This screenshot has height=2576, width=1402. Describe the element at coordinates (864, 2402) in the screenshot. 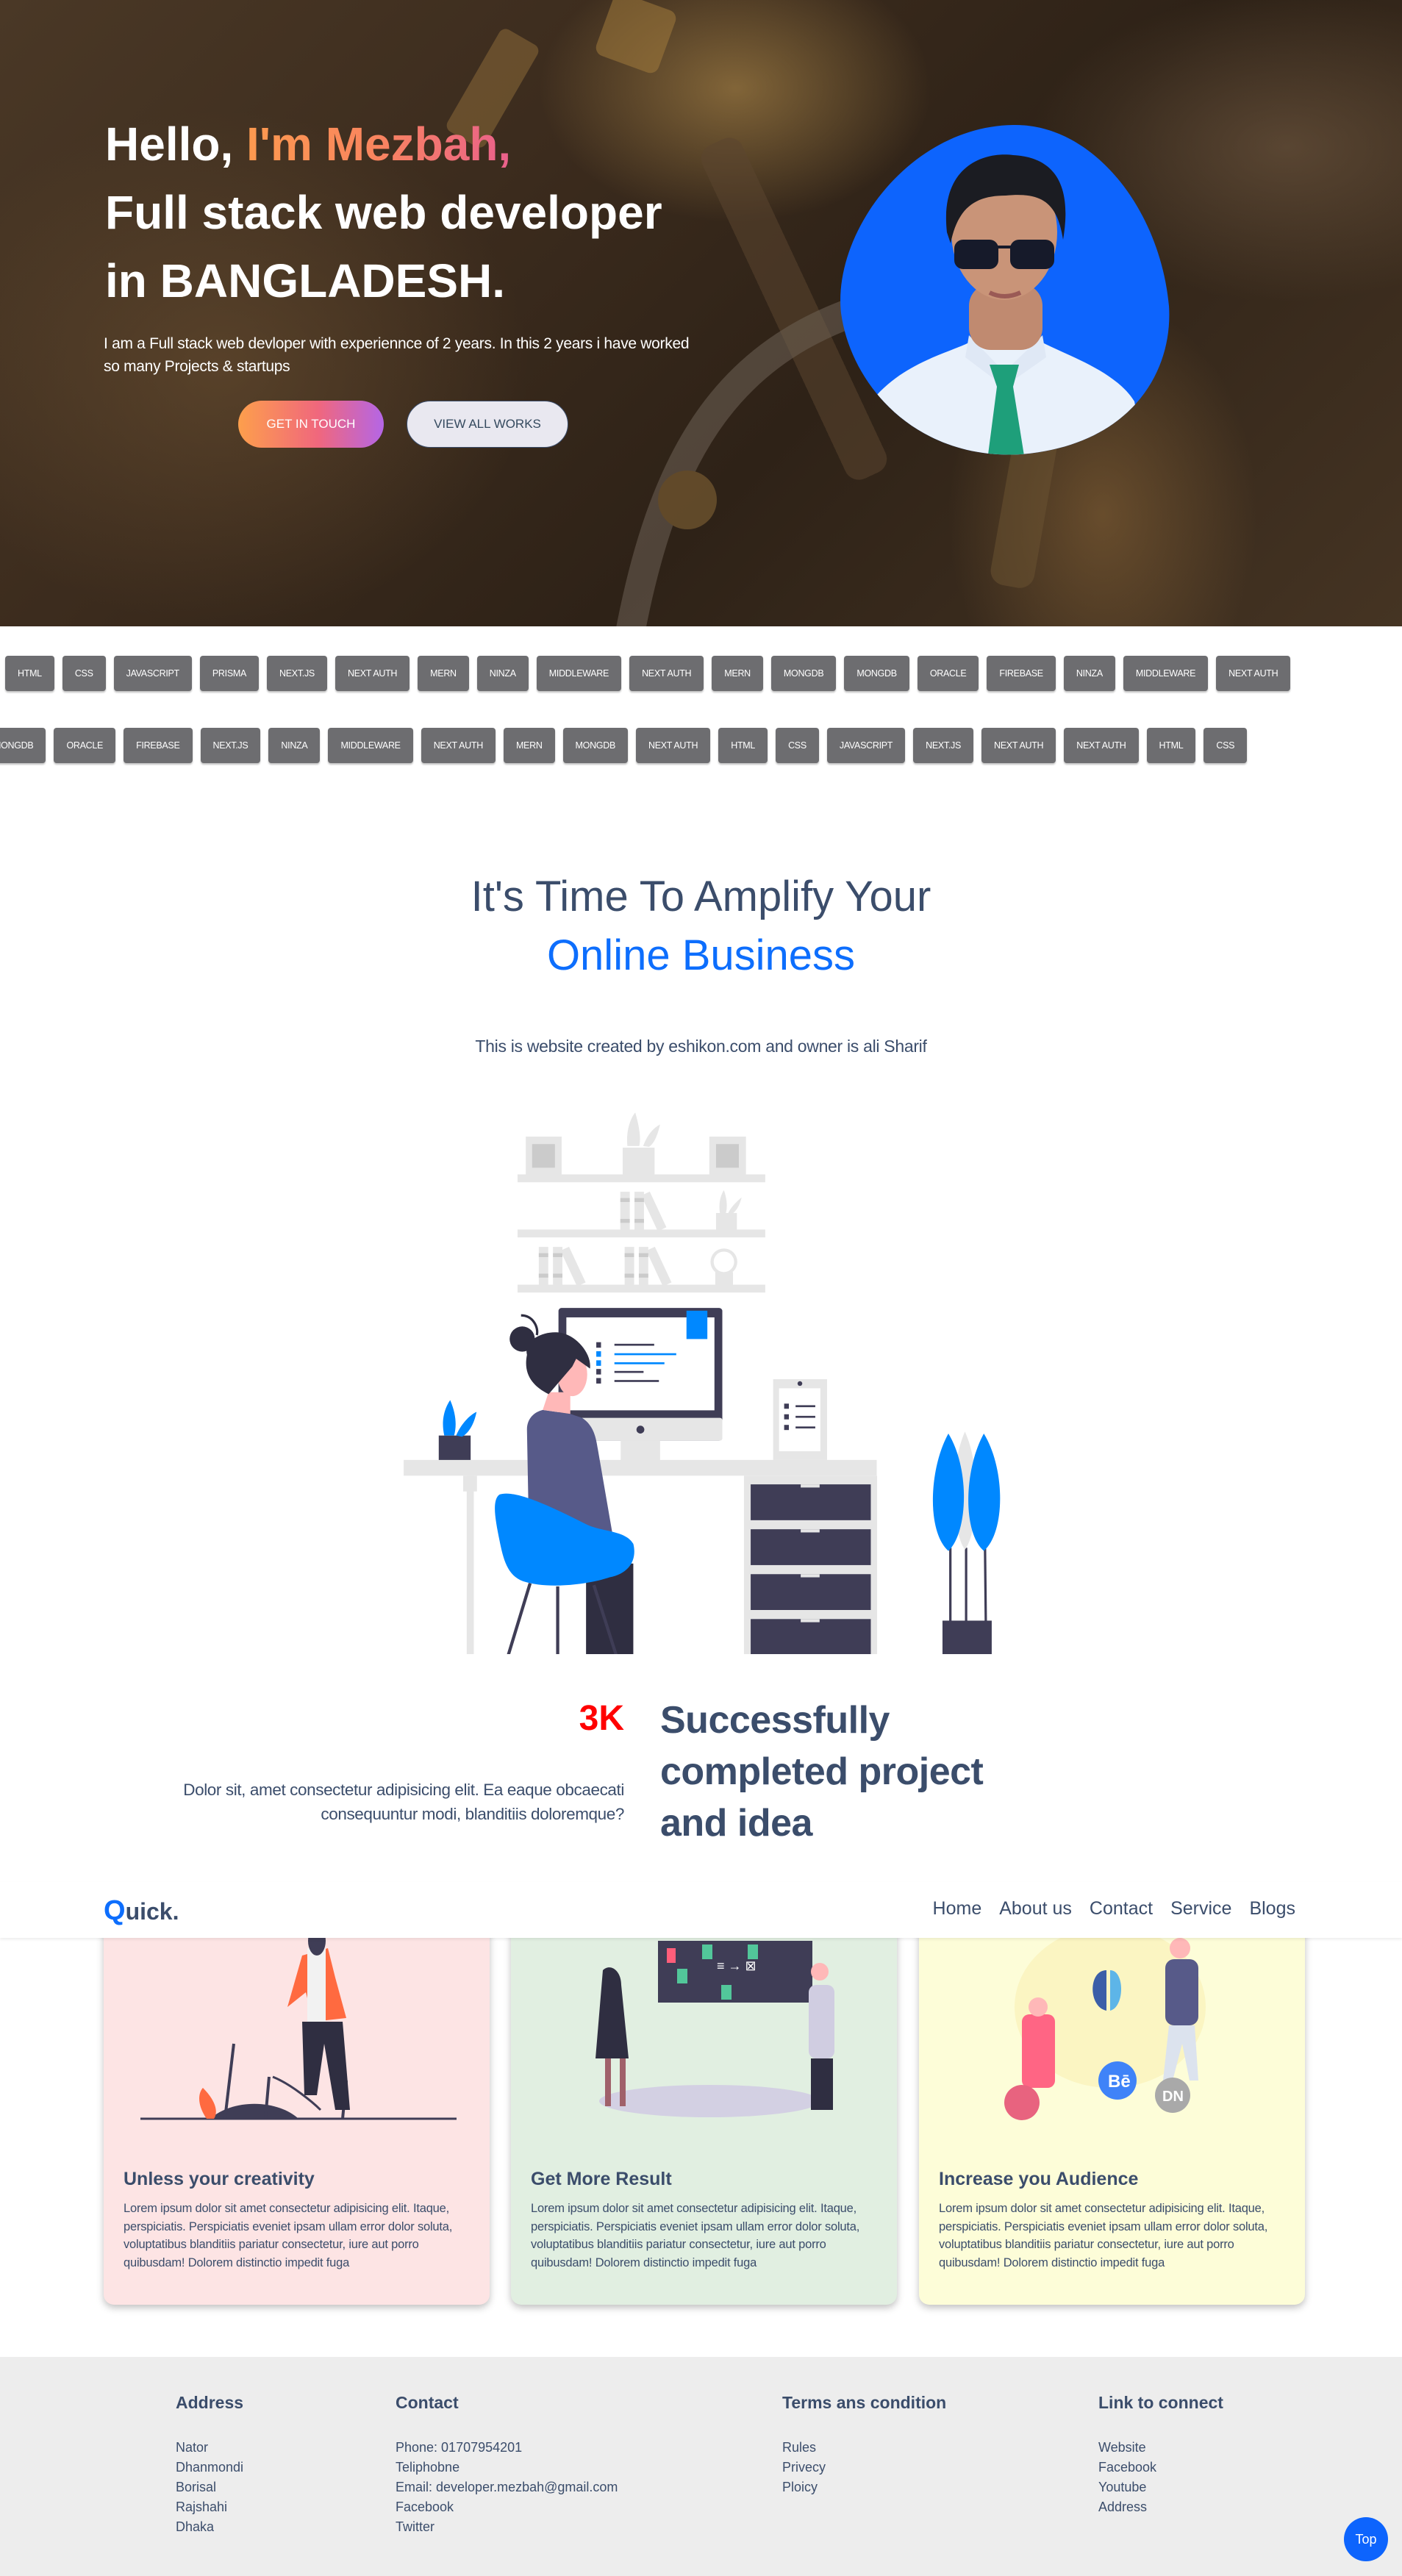

I see `footer-heading: Terms ans condition` at that location.